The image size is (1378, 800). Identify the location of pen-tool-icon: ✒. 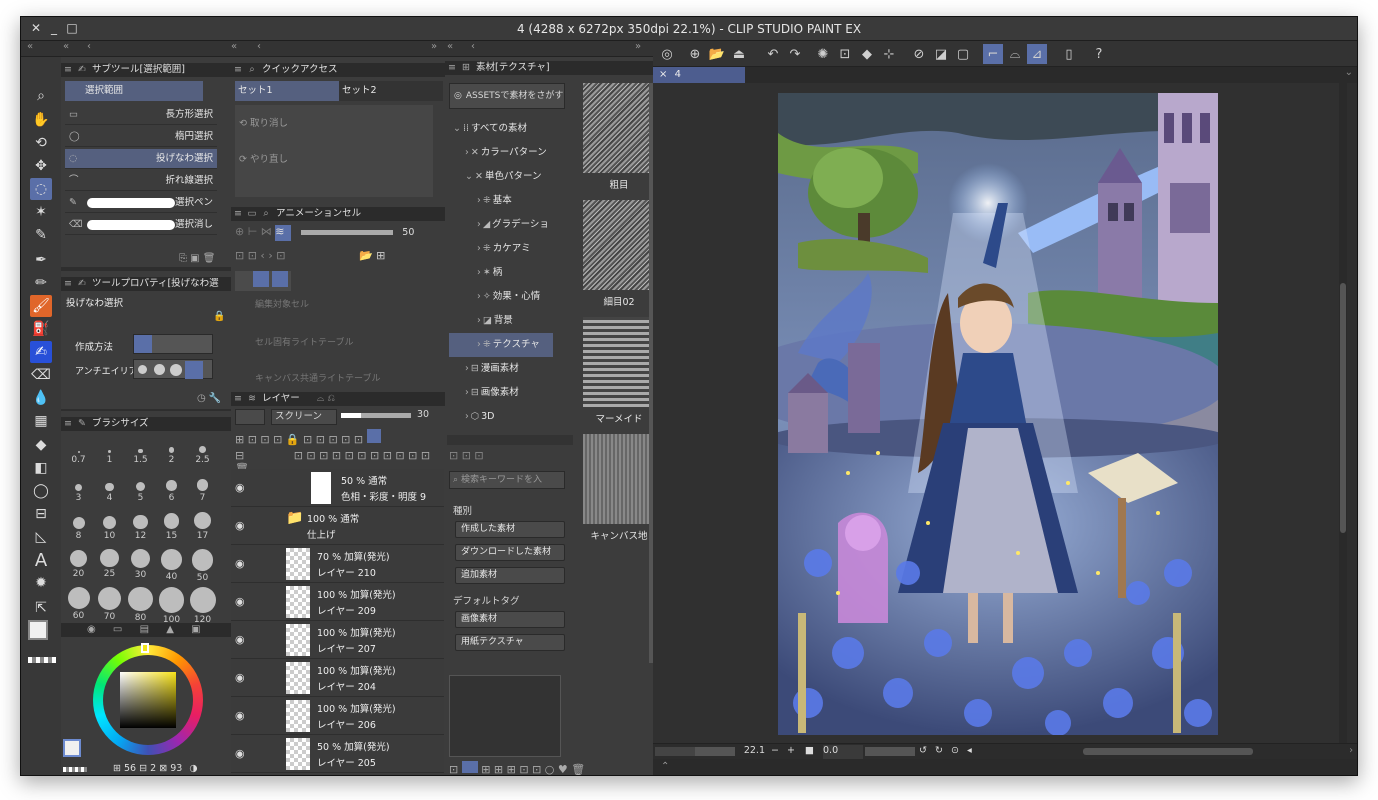
(41, 260).